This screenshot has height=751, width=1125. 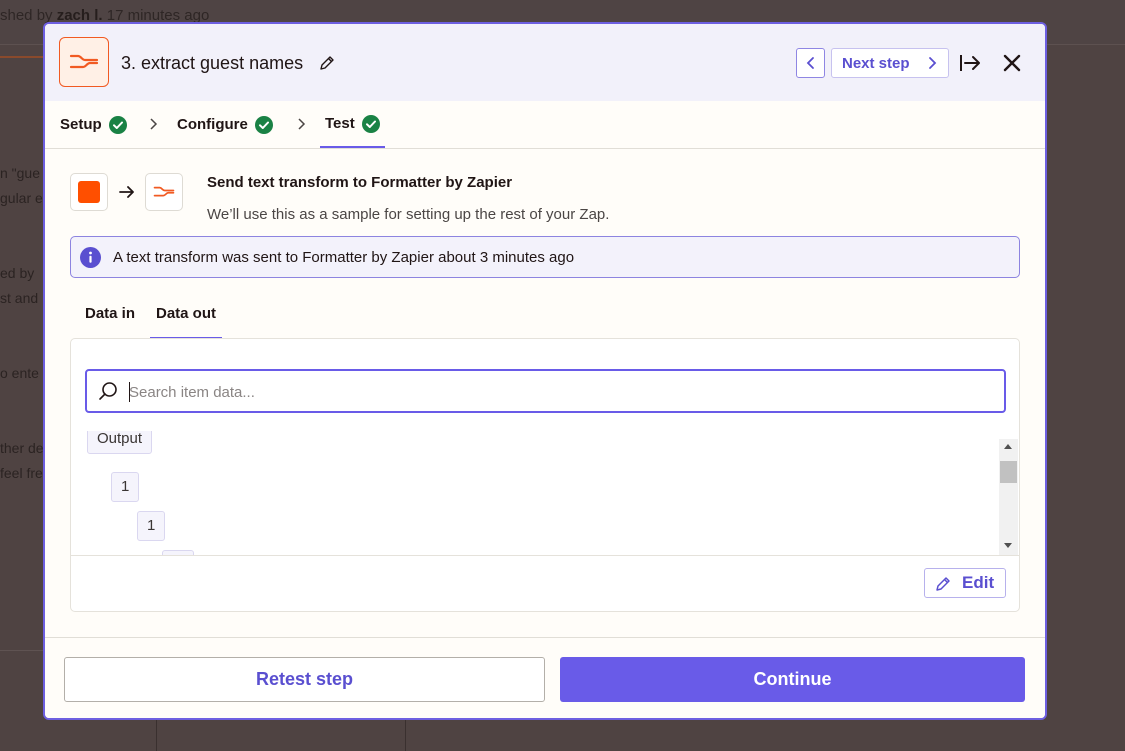 I want to click on tree-node: Output, so click(x=120, y=442).